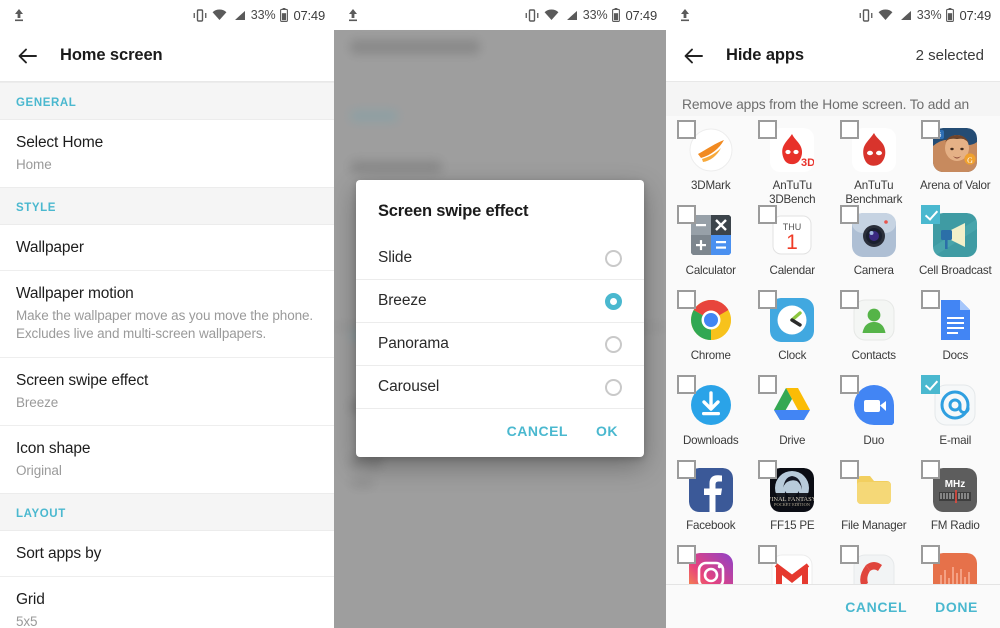 The width and height of the screenshot is (1000, 628). What do you see at coordinates (955, 484) in the screenshot?
I see `svg-text: MHz` at bounding box center [955, 484].